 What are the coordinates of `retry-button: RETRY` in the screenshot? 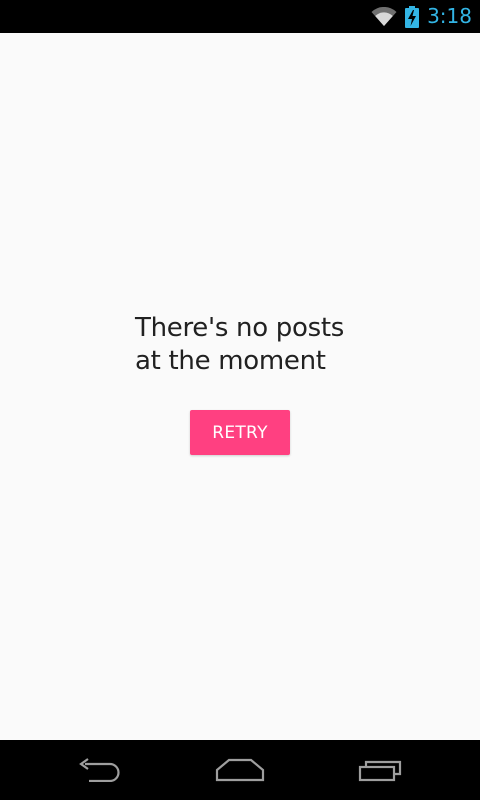 It's located at (240, 432).